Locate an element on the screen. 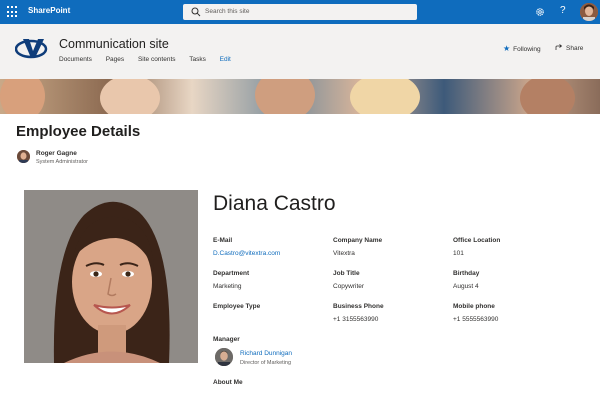 This screenshot has height=400, width=600. manager-label: Manager is located at coordinates (226, 339).